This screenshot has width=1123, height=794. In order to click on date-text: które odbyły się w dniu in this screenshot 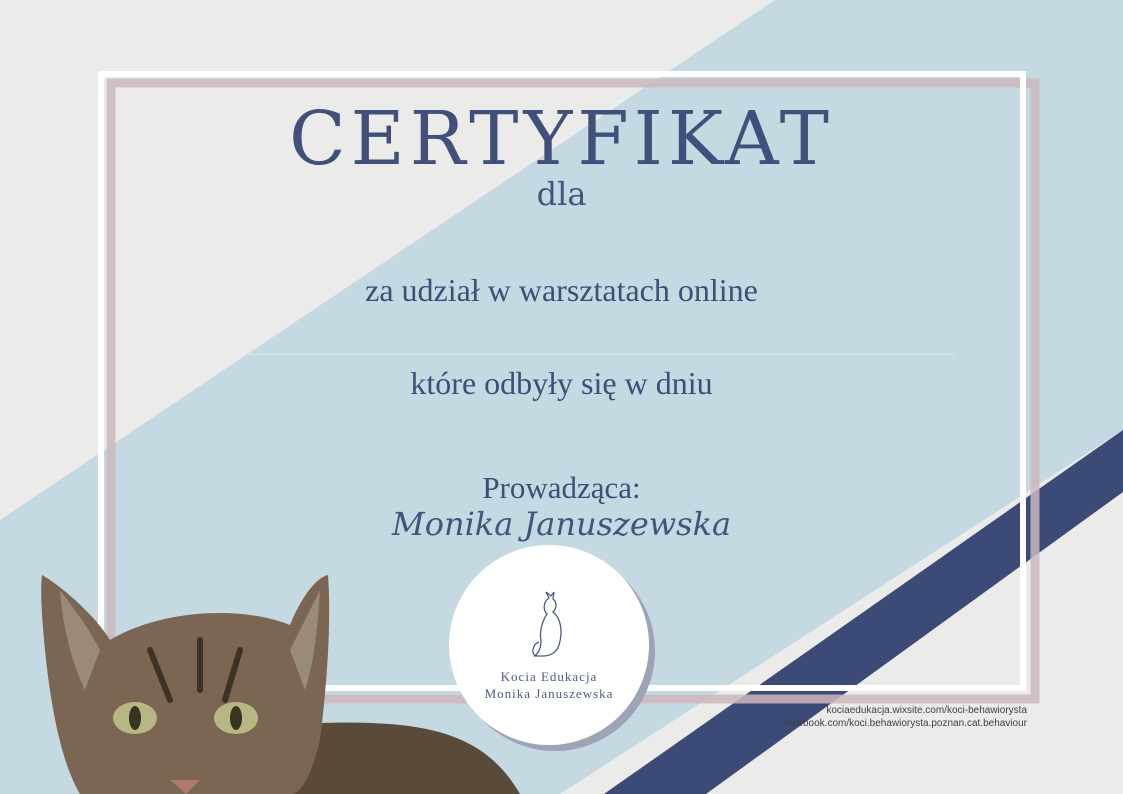, I will do `click(561, 383)`.